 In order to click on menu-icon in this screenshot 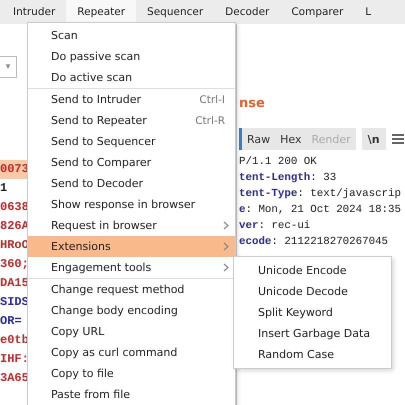, I will do `click(398, 139)`.